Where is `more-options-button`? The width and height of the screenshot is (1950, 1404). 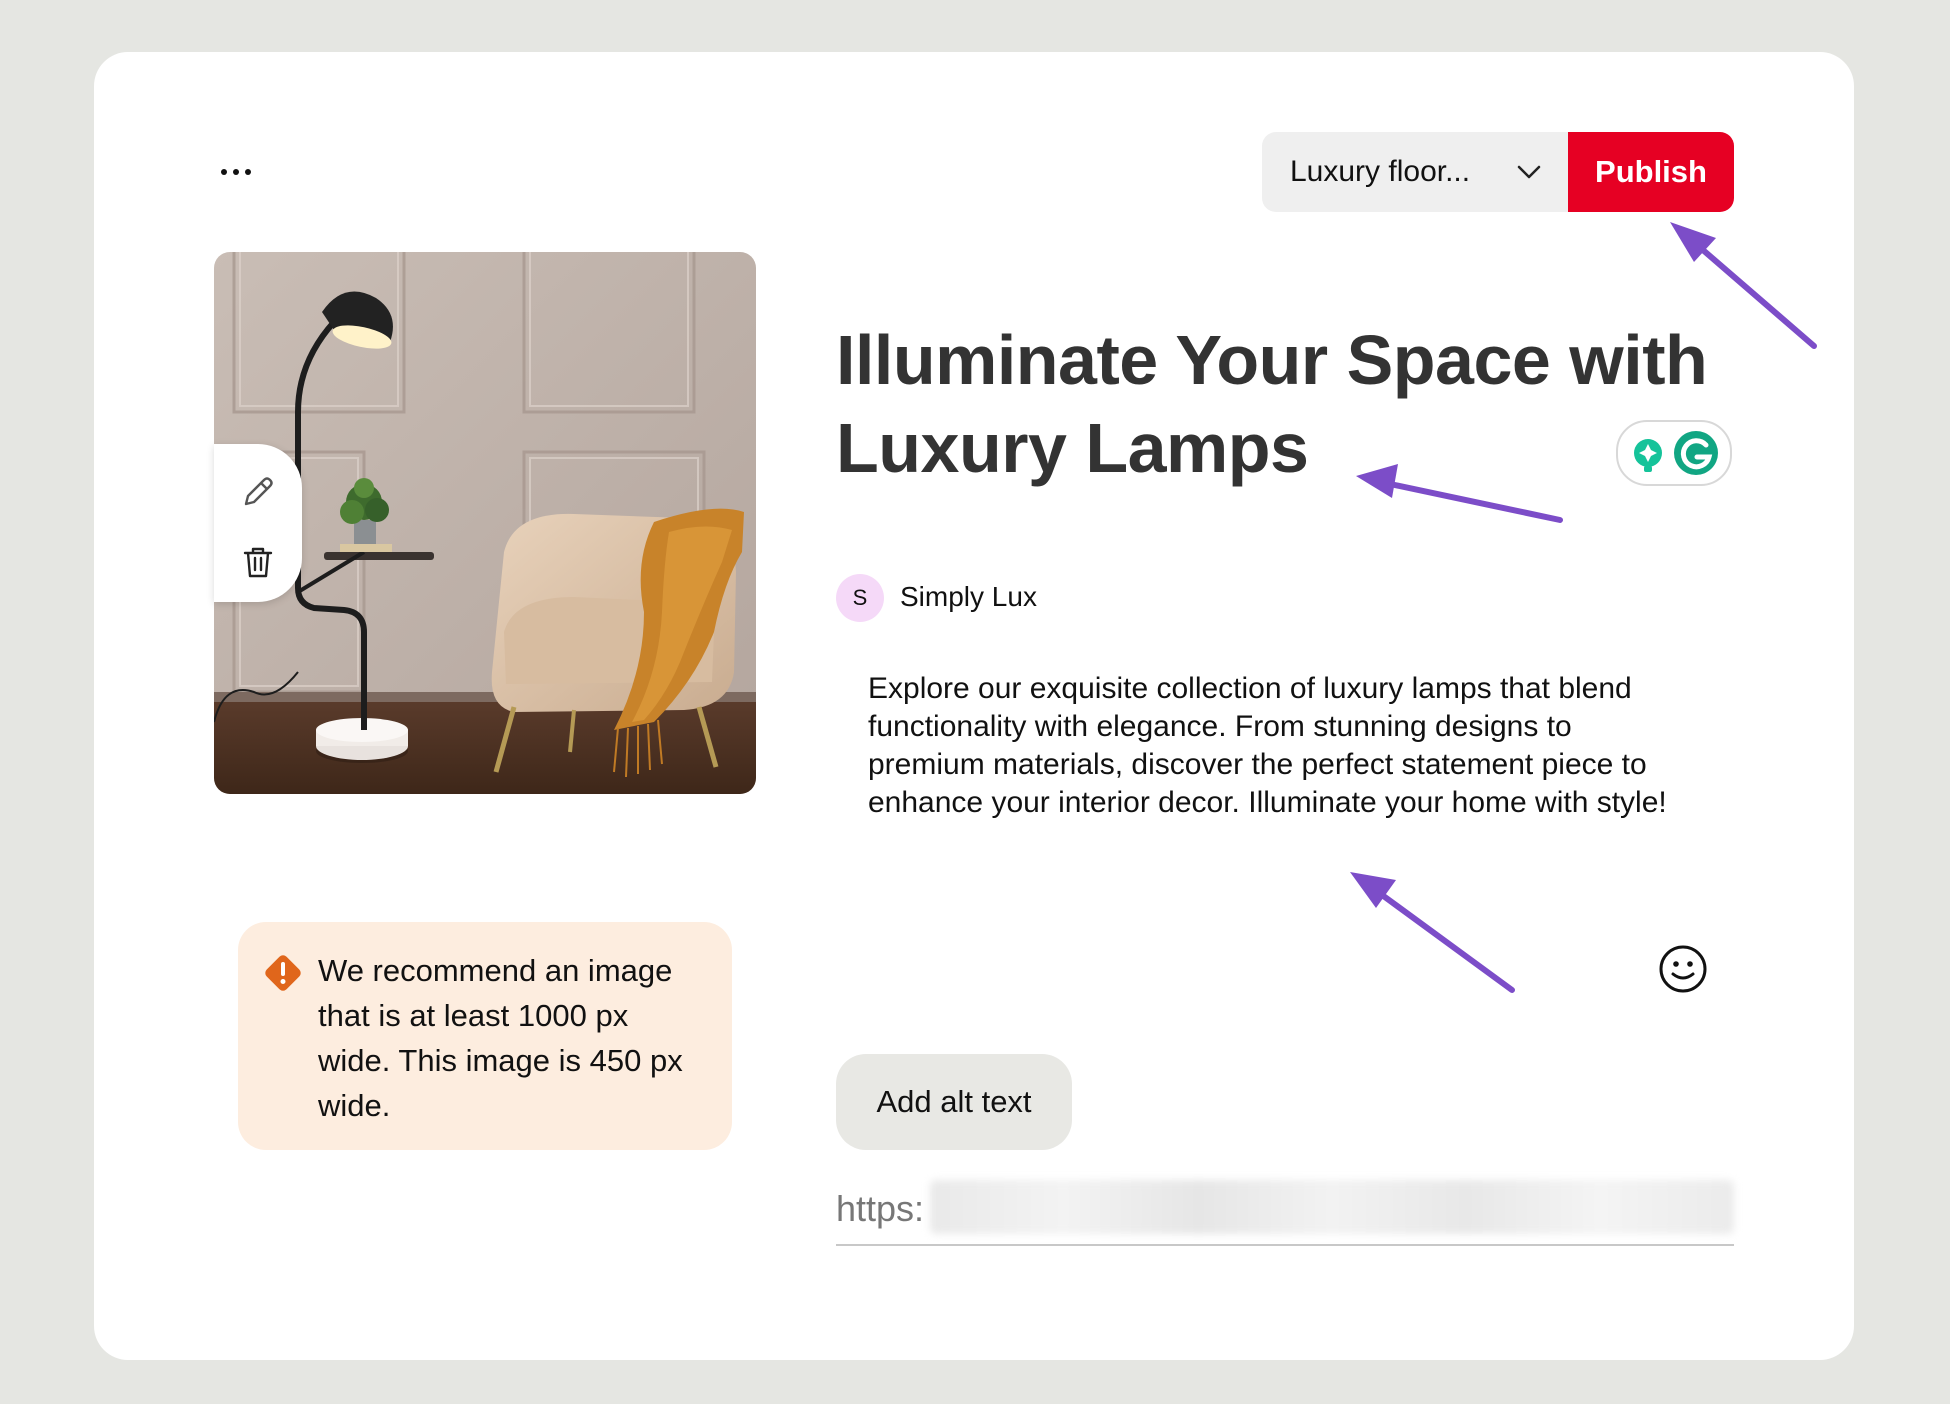
more-options-button is located at coordinates (236, 172).